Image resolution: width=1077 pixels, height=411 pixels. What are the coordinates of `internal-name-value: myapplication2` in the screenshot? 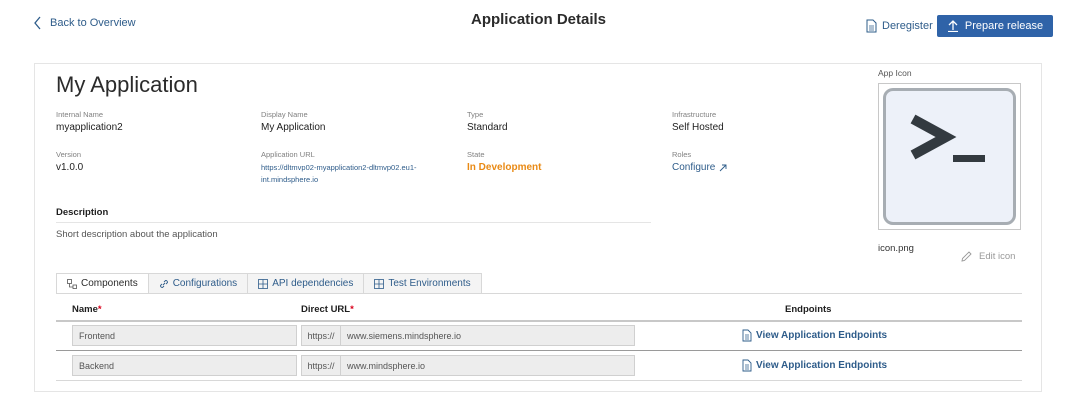 It's located at (89, 127).